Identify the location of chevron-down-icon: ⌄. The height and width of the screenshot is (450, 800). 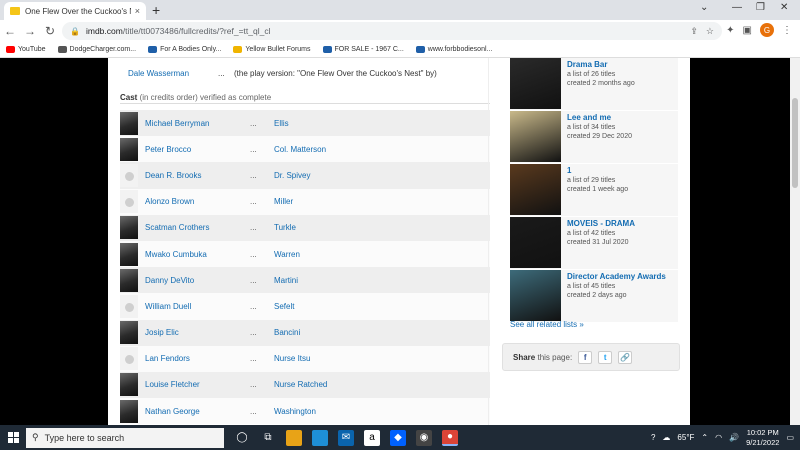
(704, 7).